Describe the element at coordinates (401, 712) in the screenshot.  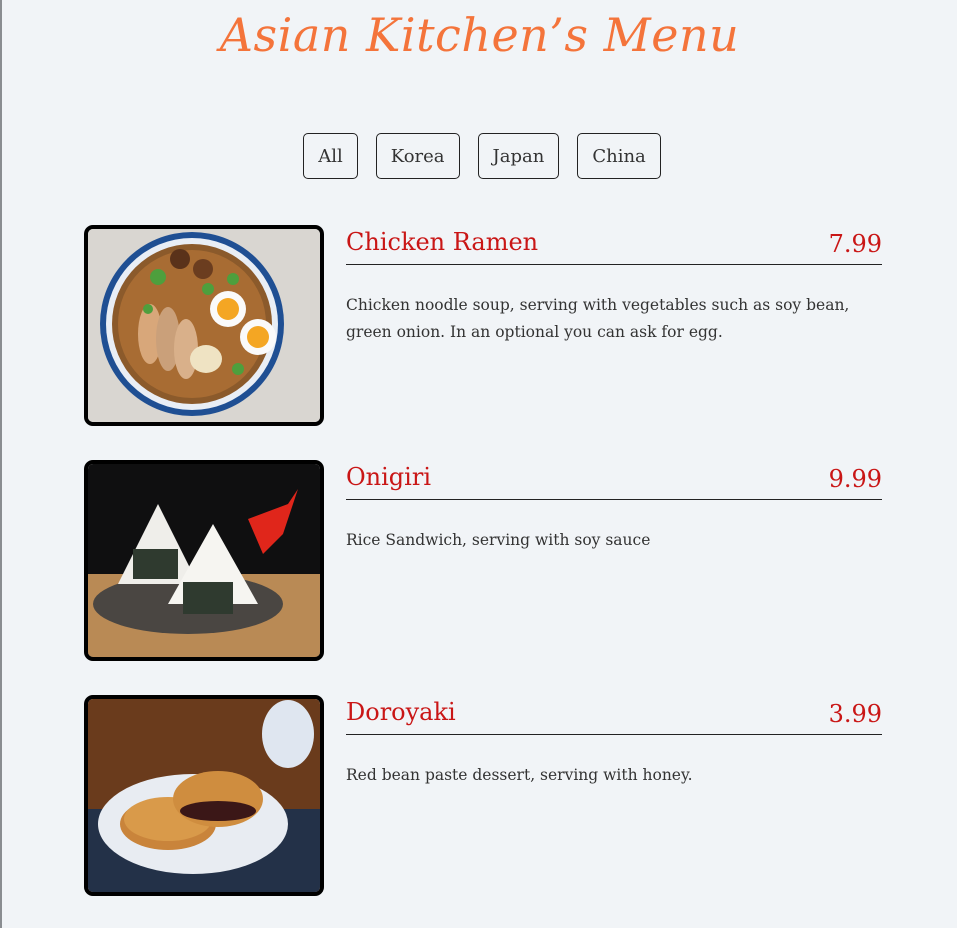
I see `item-name: Doroyaki` at that location.